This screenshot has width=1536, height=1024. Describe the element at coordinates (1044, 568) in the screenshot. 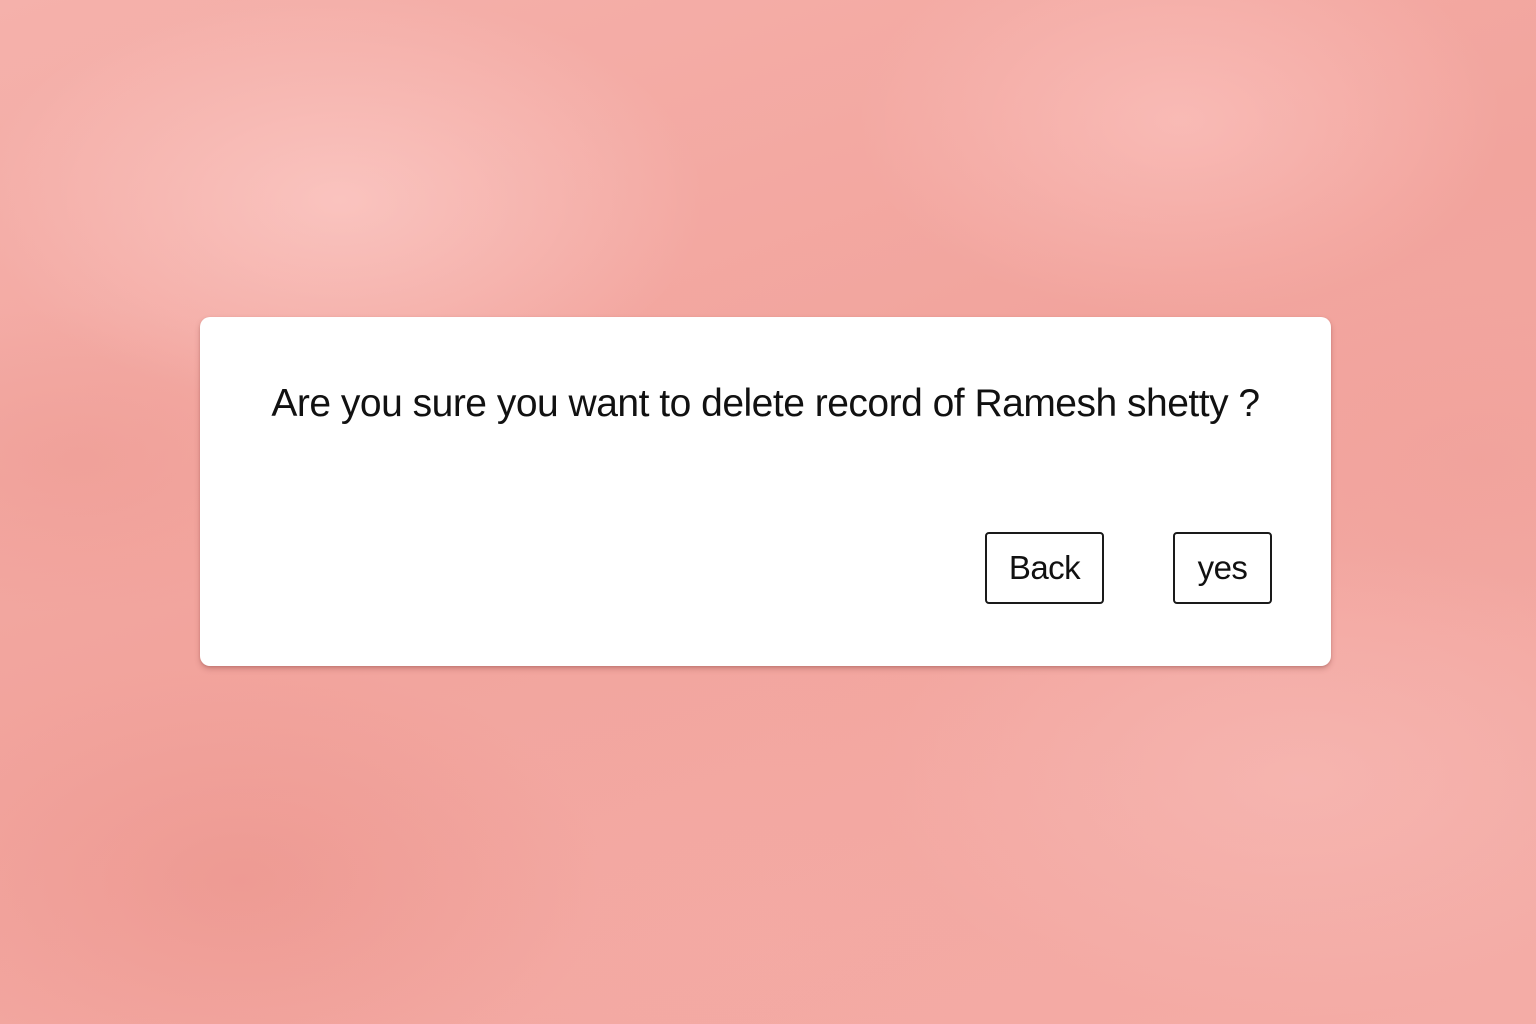

I see `back-button: Back` at that location.